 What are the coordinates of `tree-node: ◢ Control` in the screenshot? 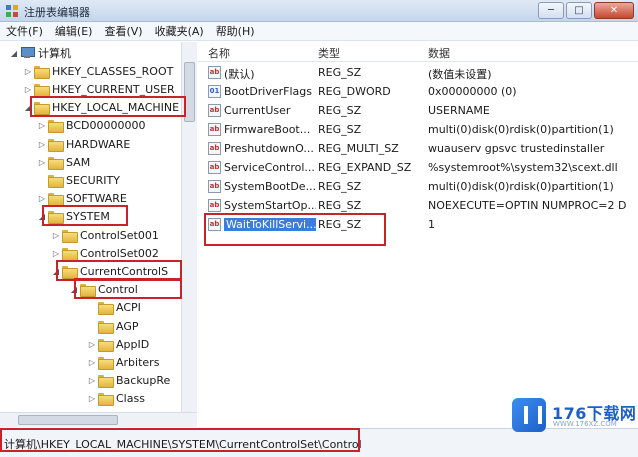 It's located at (103, 290).